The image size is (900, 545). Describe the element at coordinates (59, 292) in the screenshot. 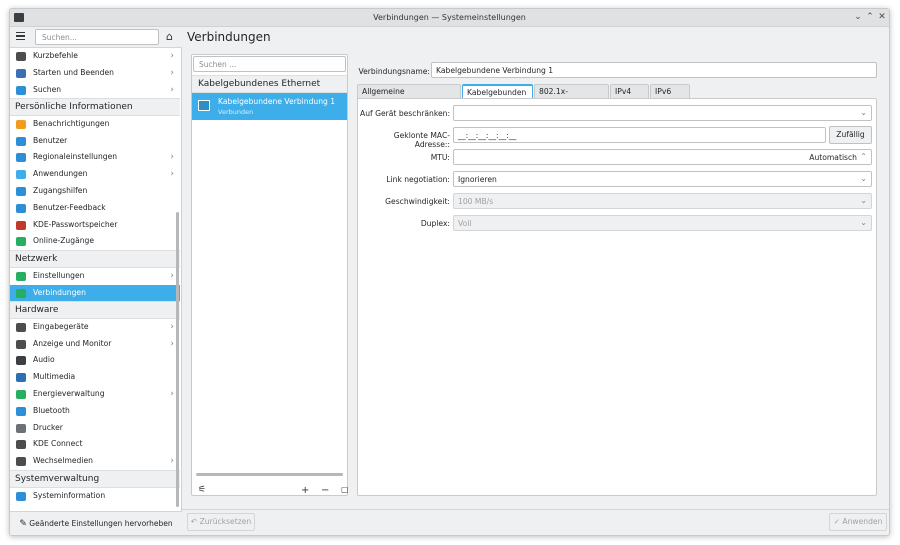

I see `sidebar-item-label: Verbindungen` at that location.